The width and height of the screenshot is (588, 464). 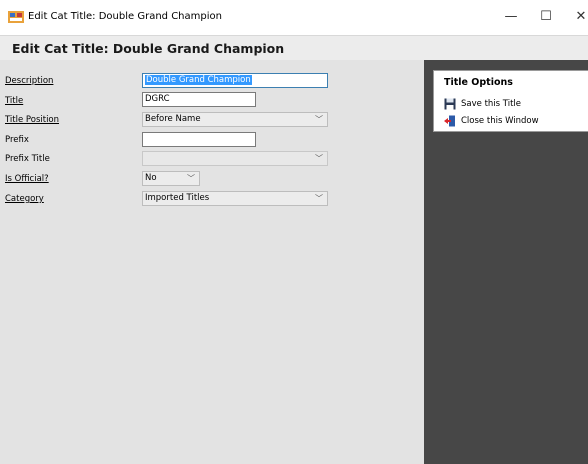 What do you see at coordinates (151, 178) in the screenshot?
I see `is-official-value: No` at bounding box center [151, 178].